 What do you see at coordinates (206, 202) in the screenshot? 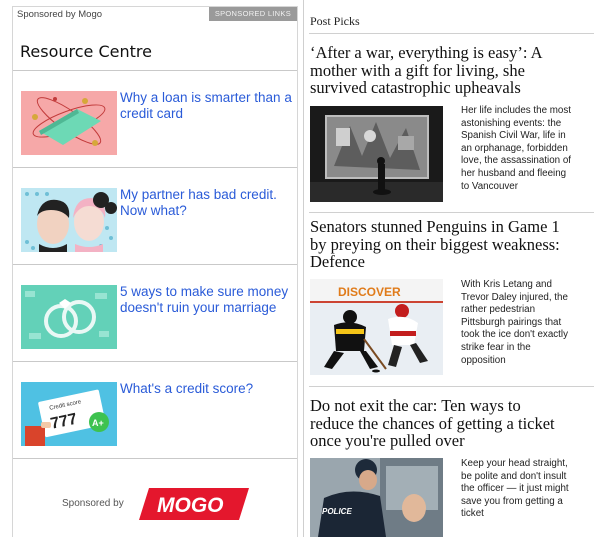
I see `bad-credit-partner-link: My partner has bad credit. Now what?` at bounding box center [206, 202].